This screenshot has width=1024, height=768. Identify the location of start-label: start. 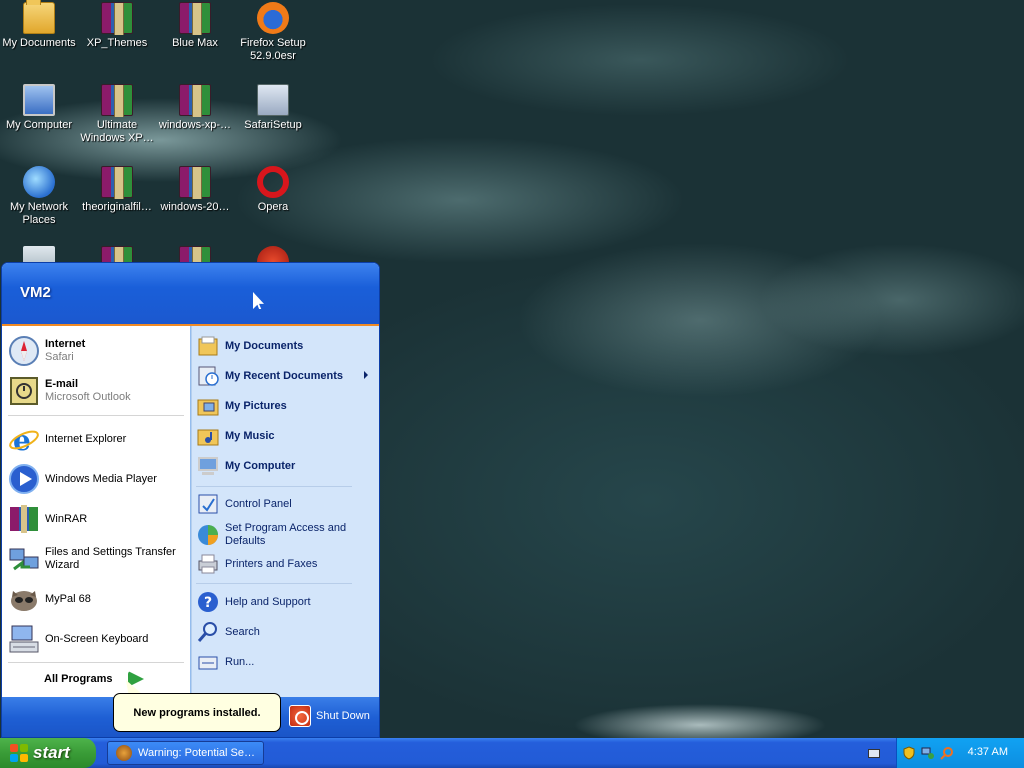
(51, 752).